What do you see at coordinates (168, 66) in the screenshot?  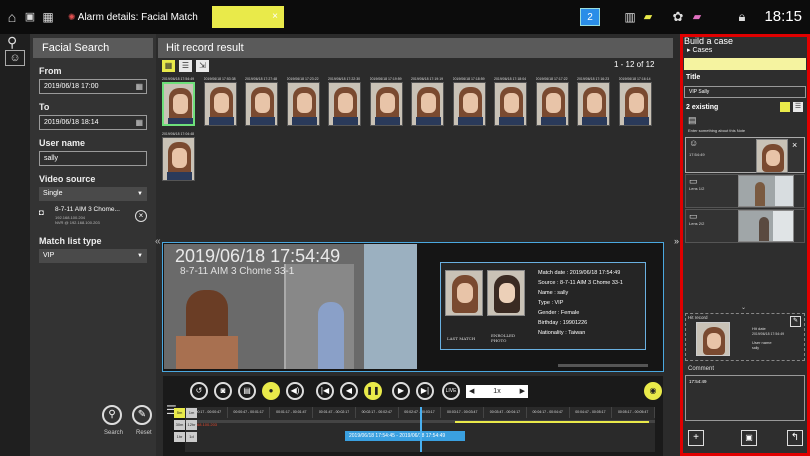 I see `grid-view-button: ▦` at bounding box center [168, 66].